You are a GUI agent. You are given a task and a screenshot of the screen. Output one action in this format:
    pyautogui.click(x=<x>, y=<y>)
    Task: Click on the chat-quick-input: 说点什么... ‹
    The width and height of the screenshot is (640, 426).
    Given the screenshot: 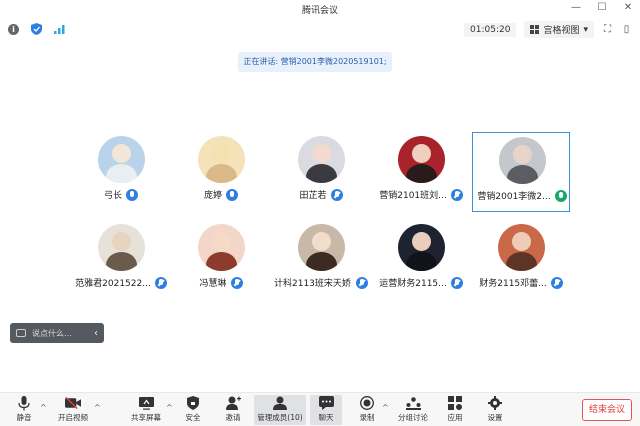 What is the action you would take?
    pyautogui.click(x=57, y=333)
    